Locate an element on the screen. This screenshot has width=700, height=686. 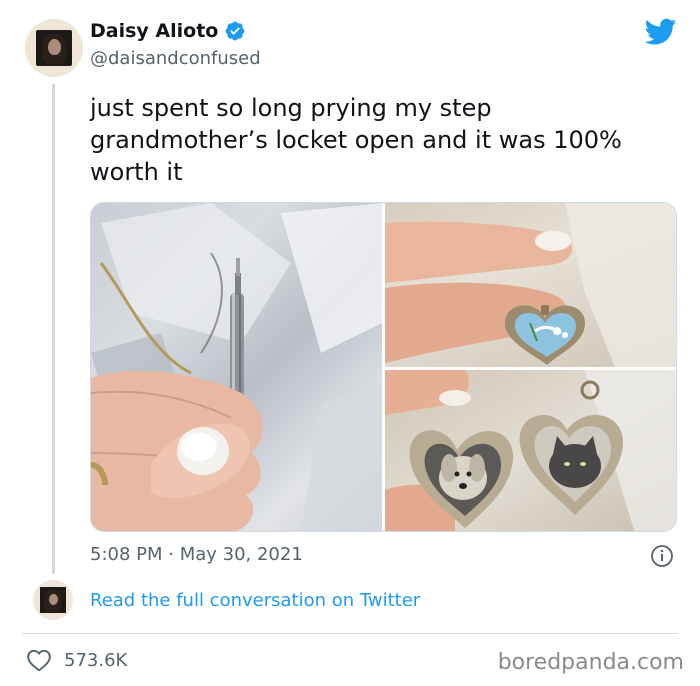
twitter-bird-icon is located at coordinates (661, 32).